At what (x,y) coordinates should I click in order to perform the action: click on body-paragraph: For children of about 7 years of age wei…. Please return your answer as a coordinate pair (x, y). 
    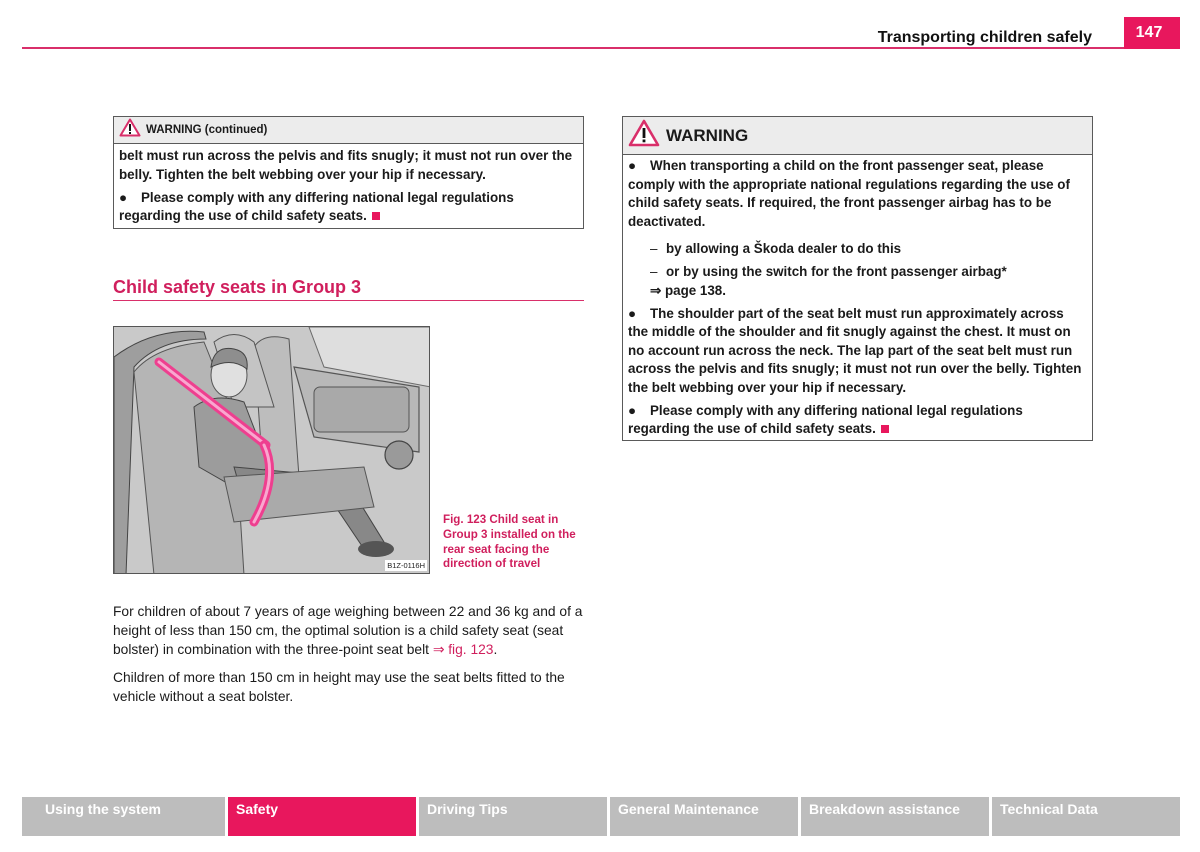
    Looking at the image, I should click on (348, 630).